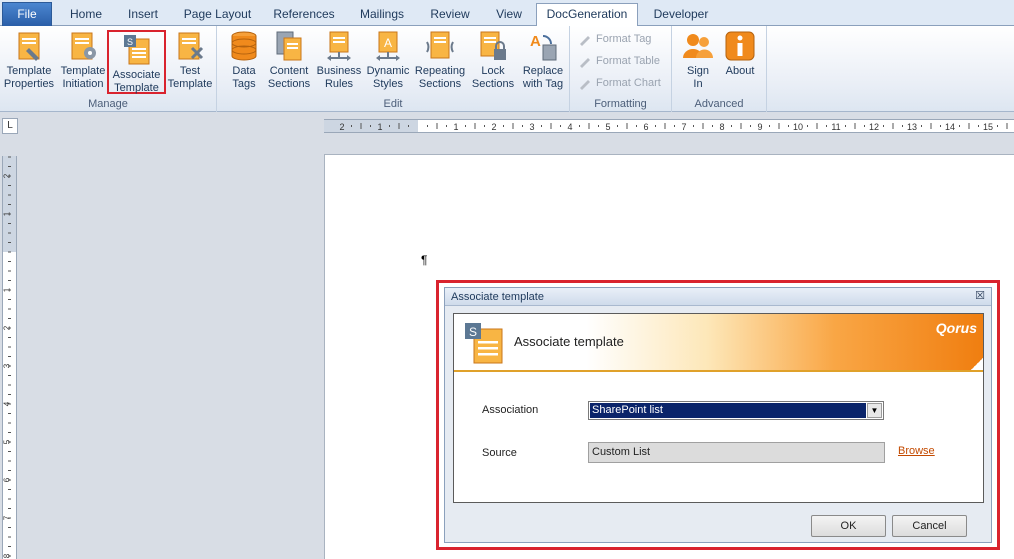 Image resolution: width=1014 pixels, height=559 pixels. Describe the element at coordinates (440, 45) in the screenshot. I see `repeating-sections-icon` at that location.